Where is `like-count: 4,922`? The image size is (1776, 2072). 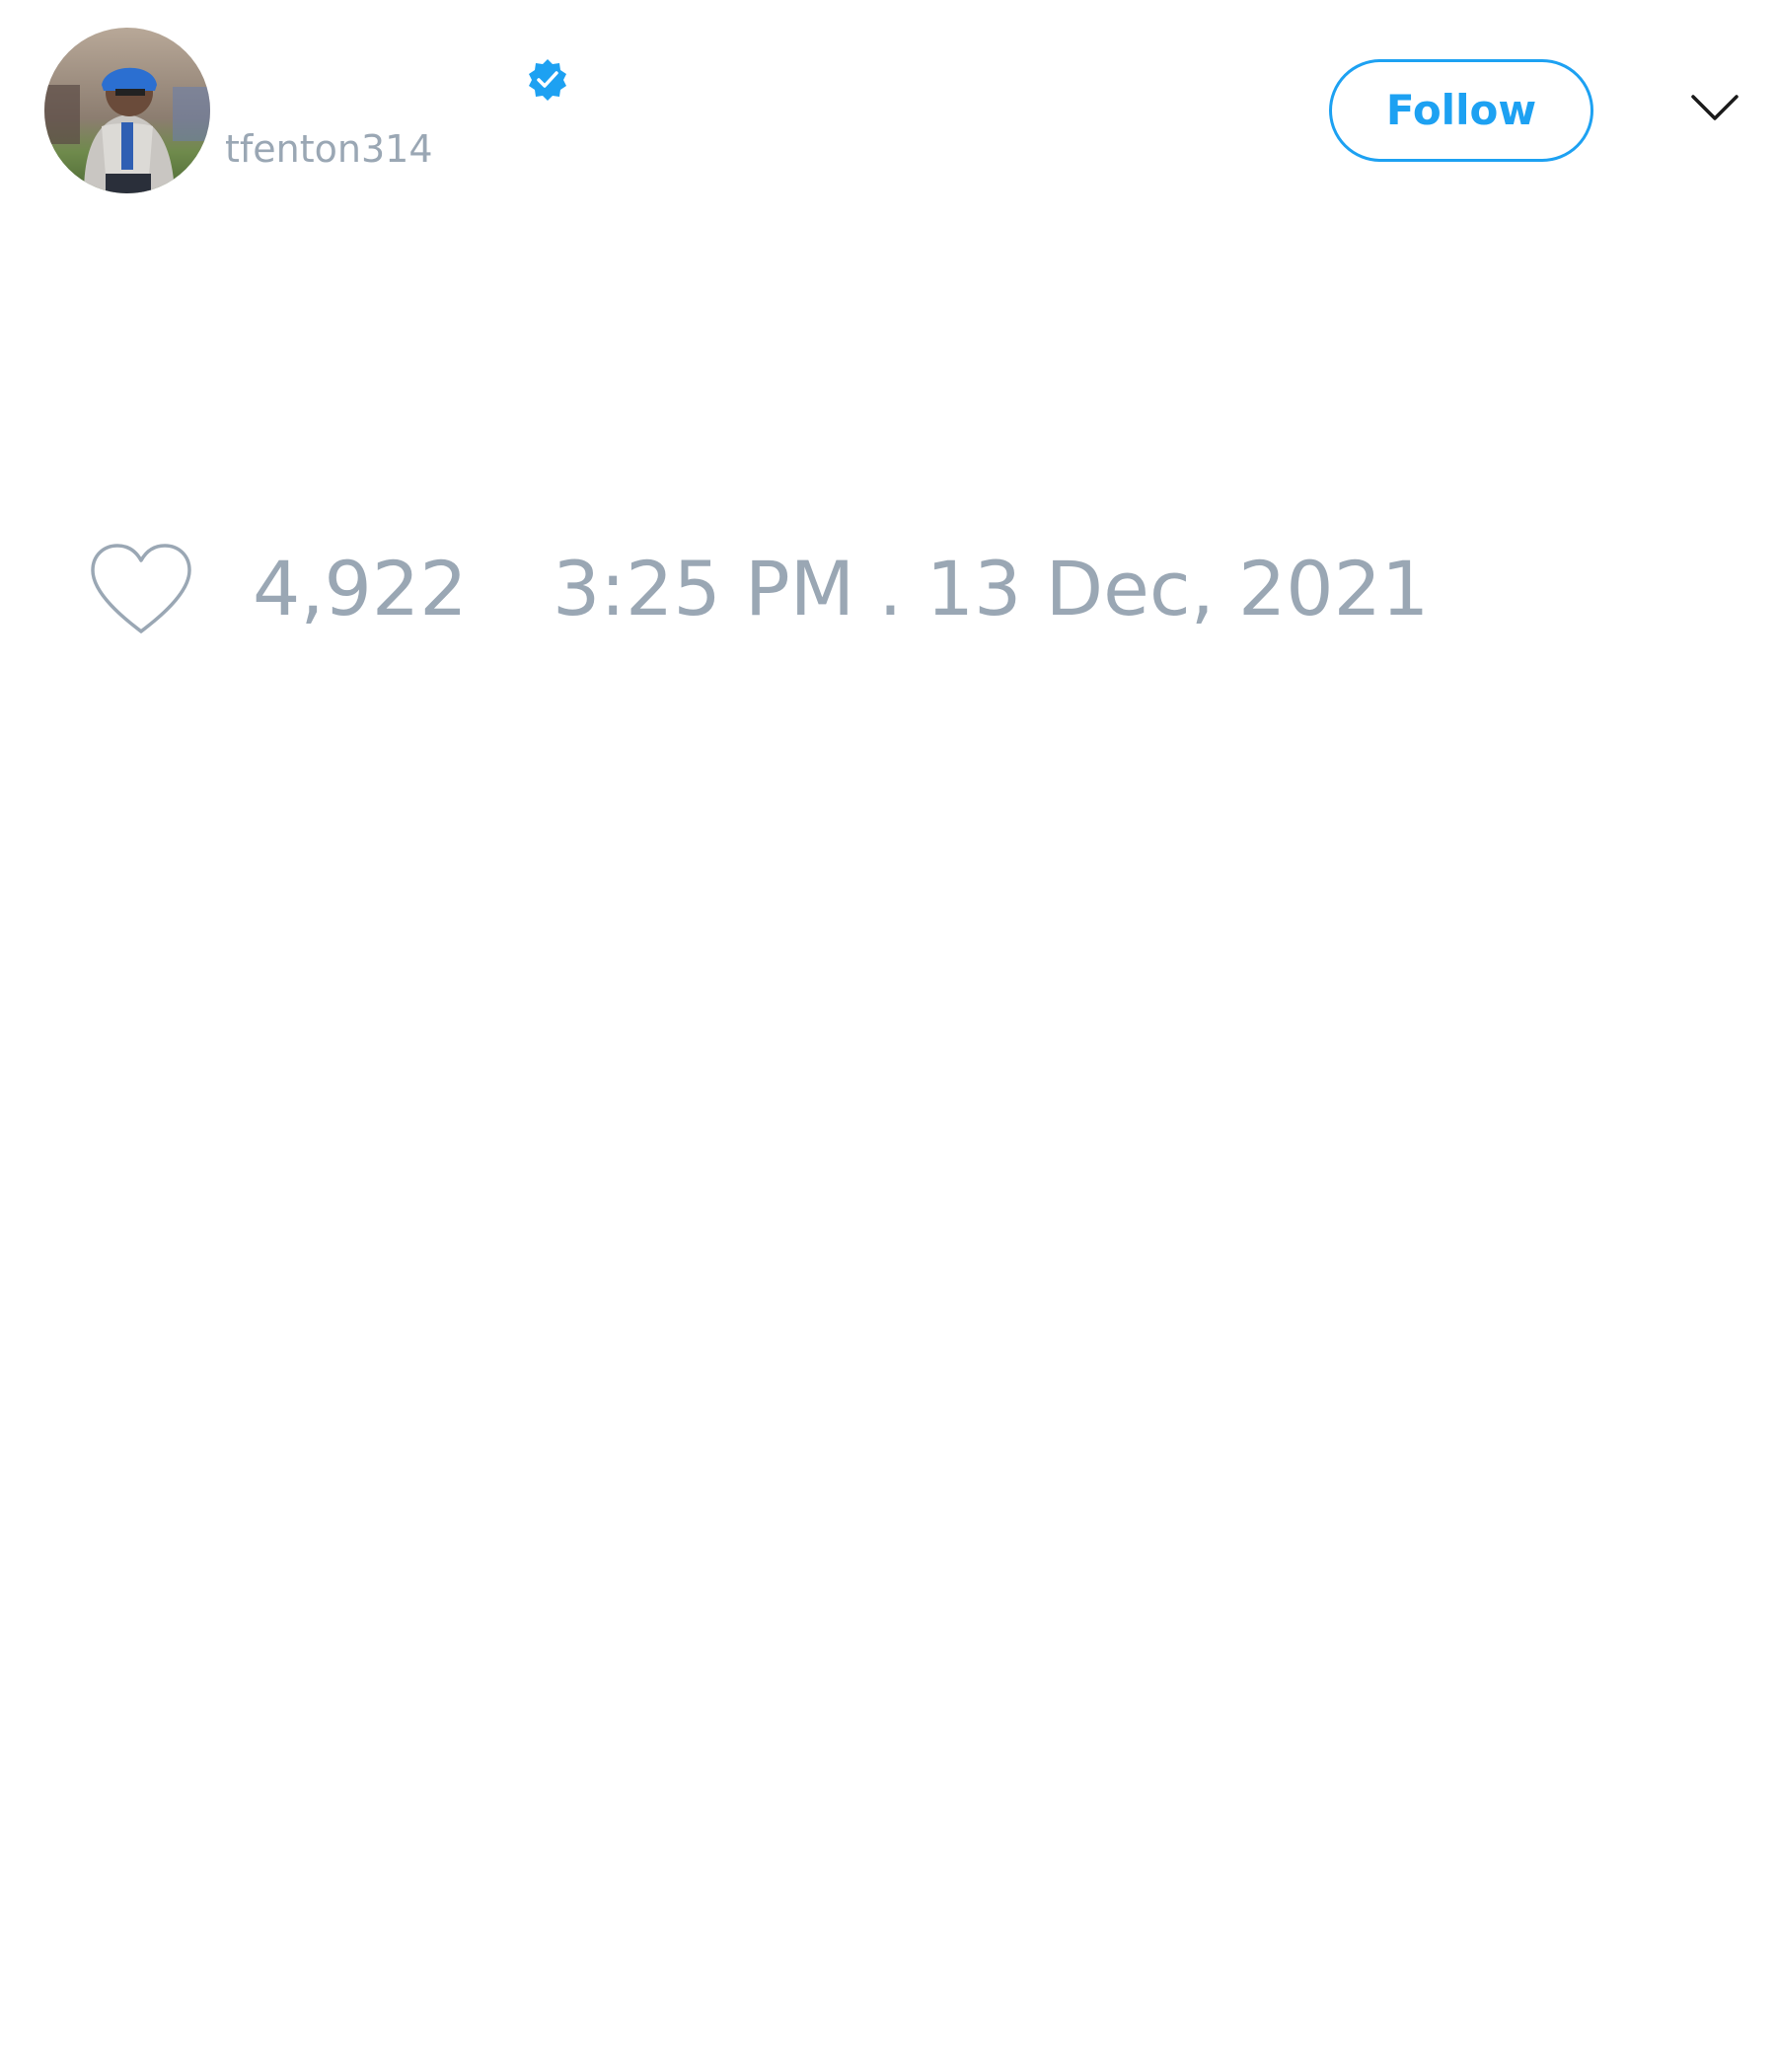
like-count: 4,922 is located at coordinates (361, 588).